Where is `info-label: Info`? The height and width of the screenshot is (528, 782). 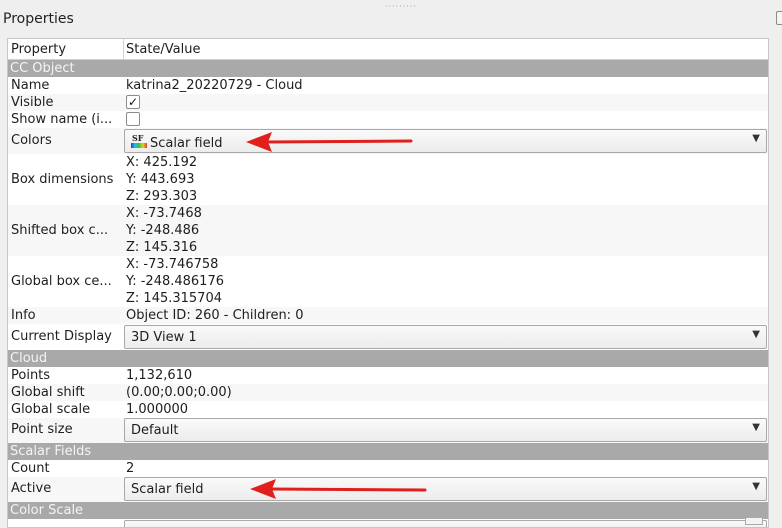 info-label: Info is located at coordinates (23, 315).